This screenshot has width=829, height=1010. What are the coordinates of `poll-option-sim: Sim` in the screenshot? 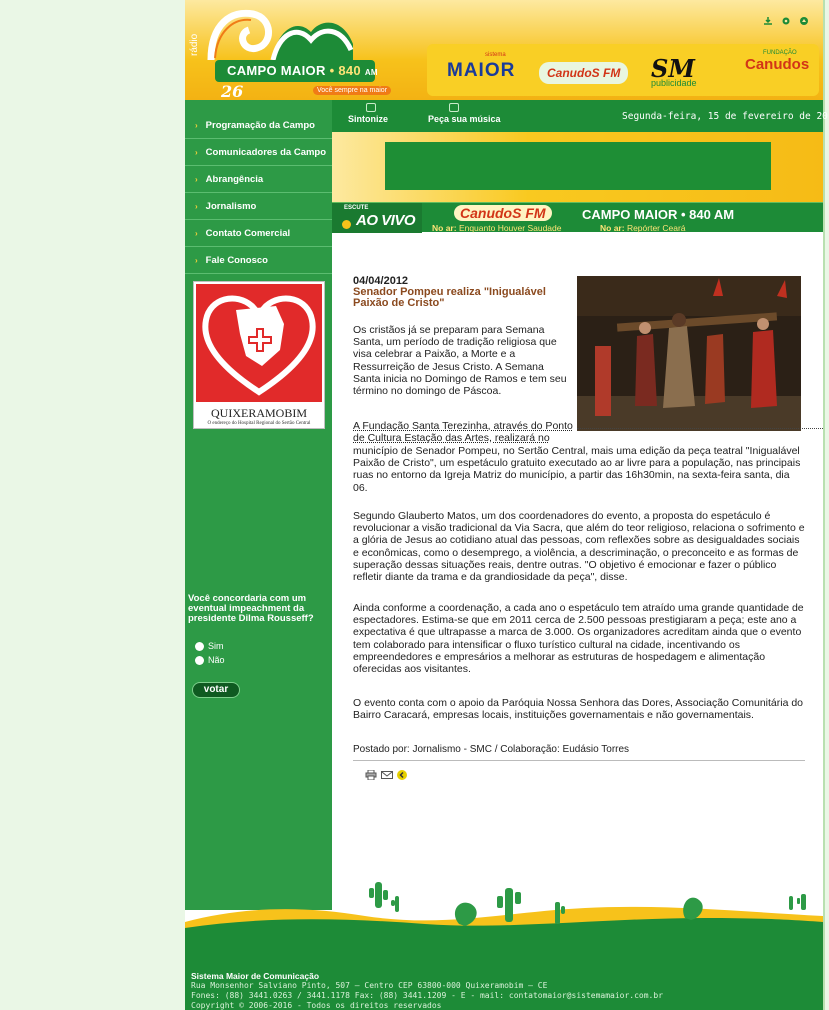 It's located at (209, 646).